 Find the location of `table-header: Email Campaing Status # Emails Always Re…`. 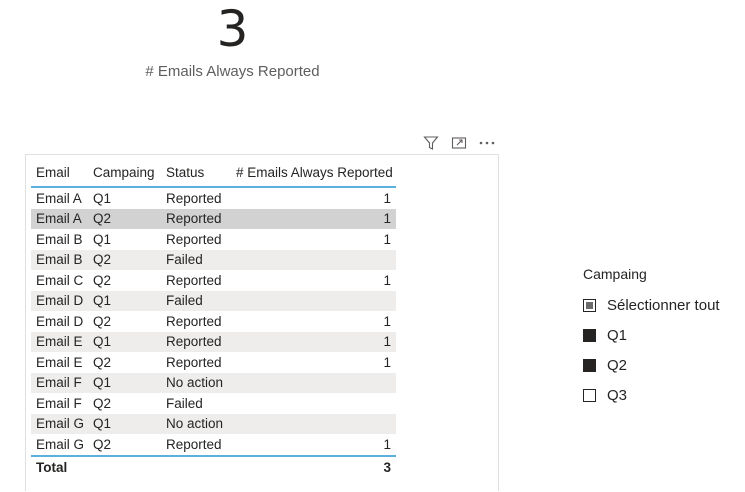

table-header: Email Campaing Status # Emails Always Re… is located at coordinates (213, 173).